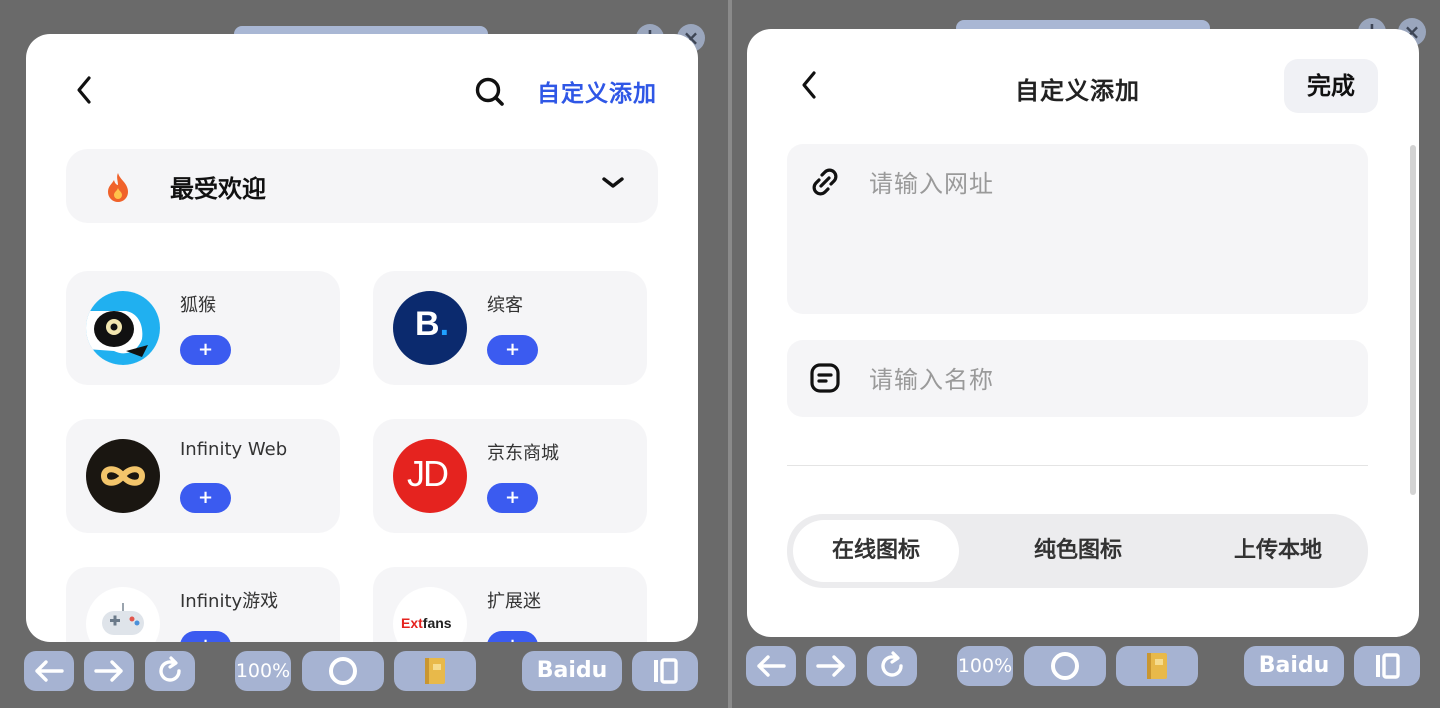 This screenshot has height=708, width=1440. What do you see at coordinates (876, 551) in the screenshot?
I see `tab-online-icon: 在线图标` at bounding box center [876, 551].